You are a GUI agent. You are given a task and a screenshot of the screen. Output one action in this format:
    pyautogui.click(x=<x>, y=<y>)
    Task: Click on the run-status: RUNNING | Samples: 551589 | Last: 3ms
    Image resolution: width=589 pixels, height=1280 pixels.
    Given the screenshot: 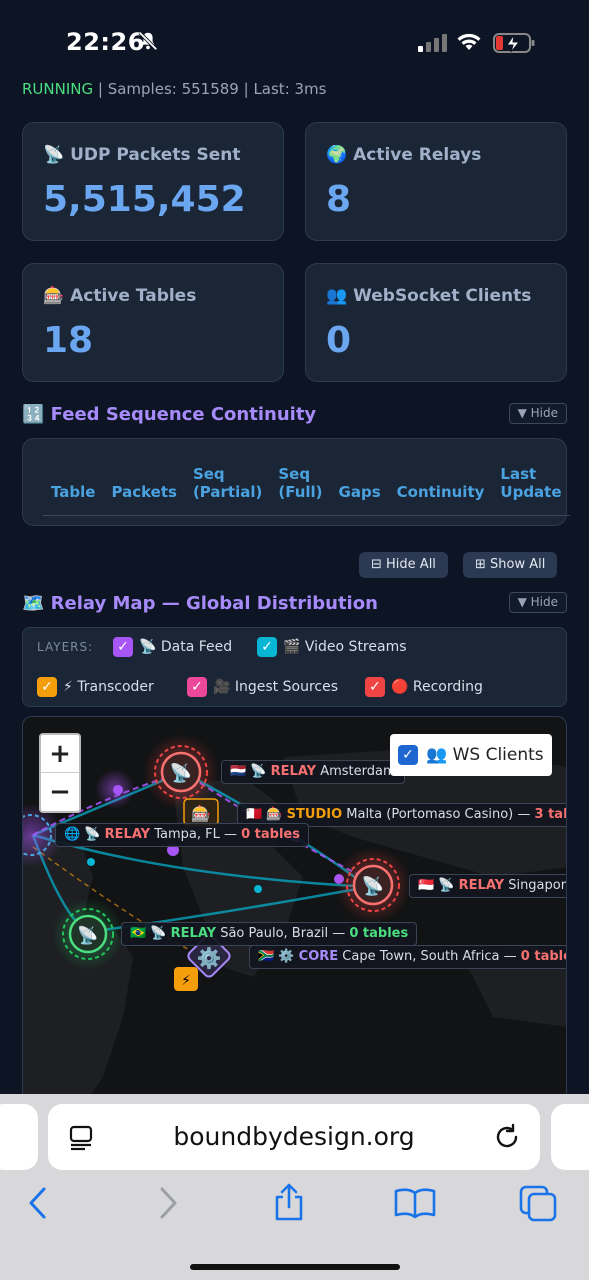 What is the action you would take?
    pyautogui.click(x=174, y=89)
    